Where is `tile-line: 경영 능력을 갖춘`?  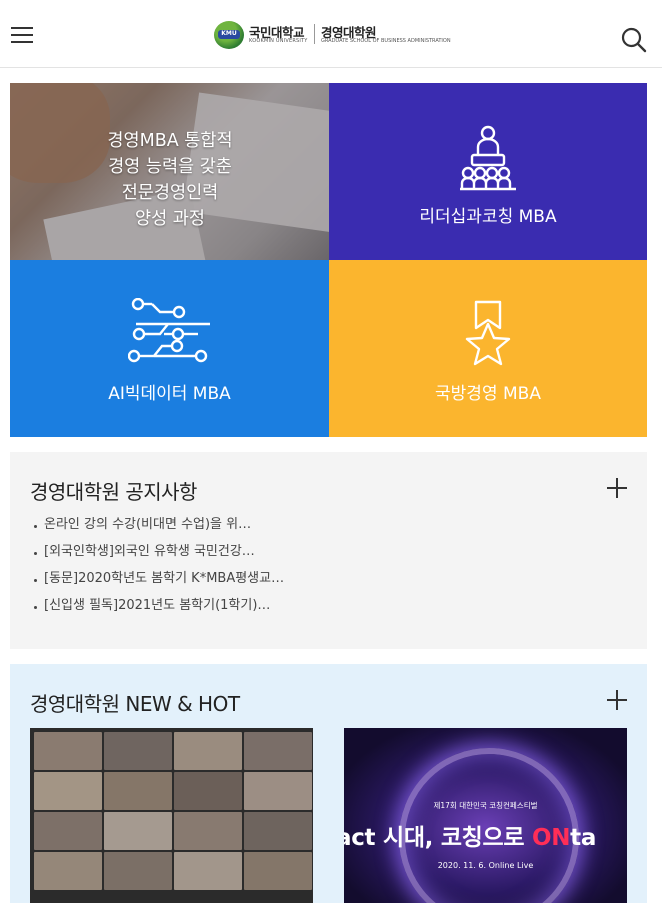 tile-line: 경영 능력을 갖춘 is located at coordinates (170, 167).